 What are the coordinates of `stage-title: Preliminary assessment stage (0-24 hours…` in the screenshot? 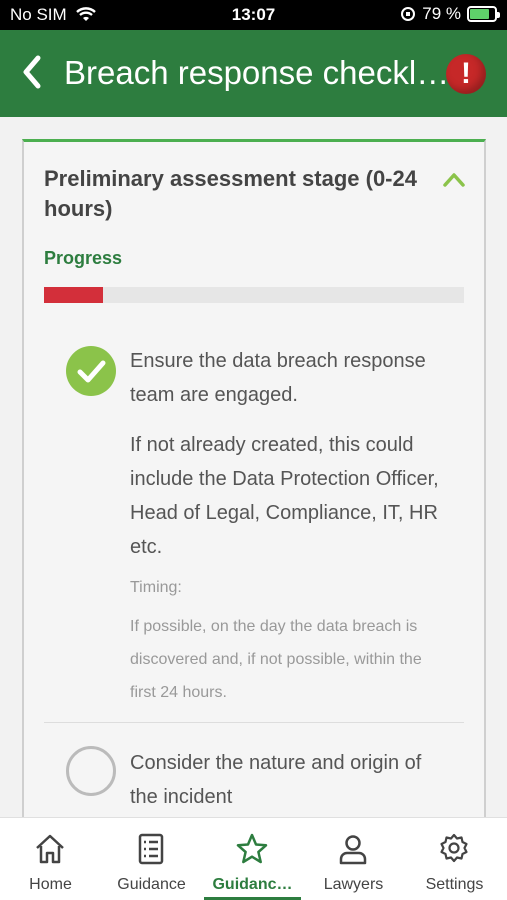 It's located at (234, 194).